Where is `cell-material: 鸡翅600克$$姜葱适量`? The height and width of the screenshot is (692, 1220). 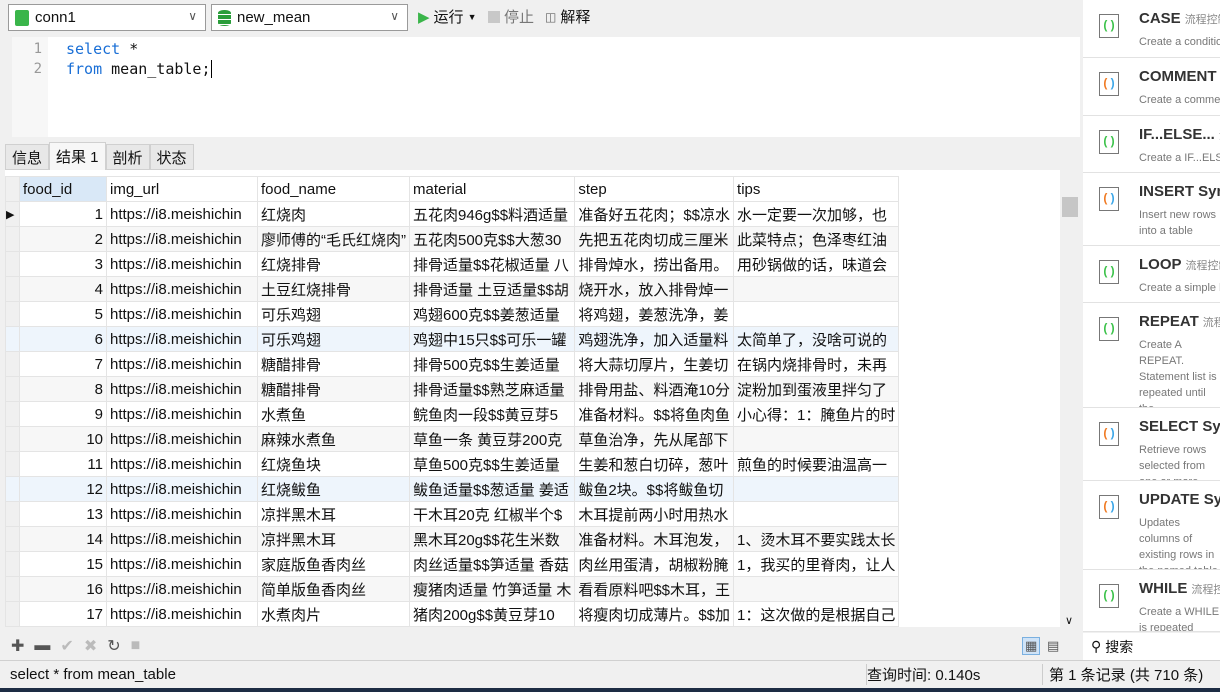
cell-material: 鸡翅600克$$姜葱适量 is located at coordinates (492, 314).